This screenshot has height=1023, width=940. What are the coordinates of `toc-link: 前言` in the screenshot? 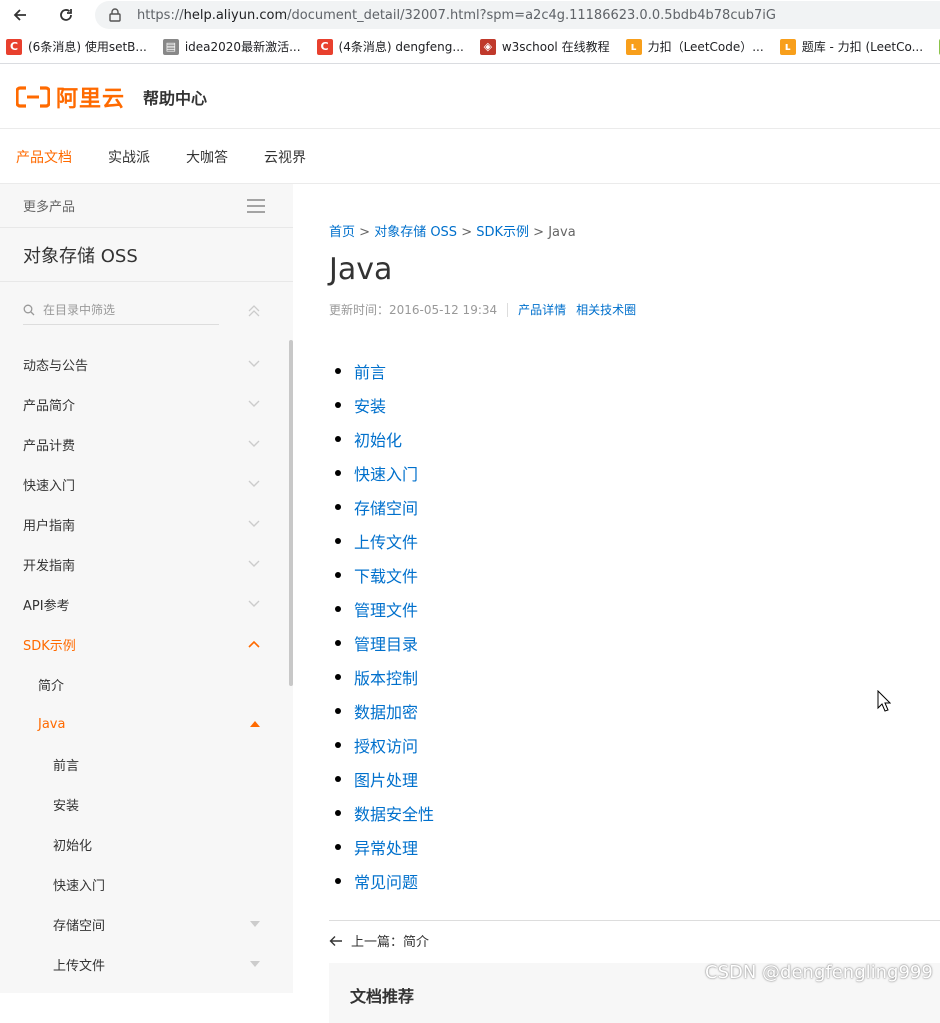 It's located at (370, 371).